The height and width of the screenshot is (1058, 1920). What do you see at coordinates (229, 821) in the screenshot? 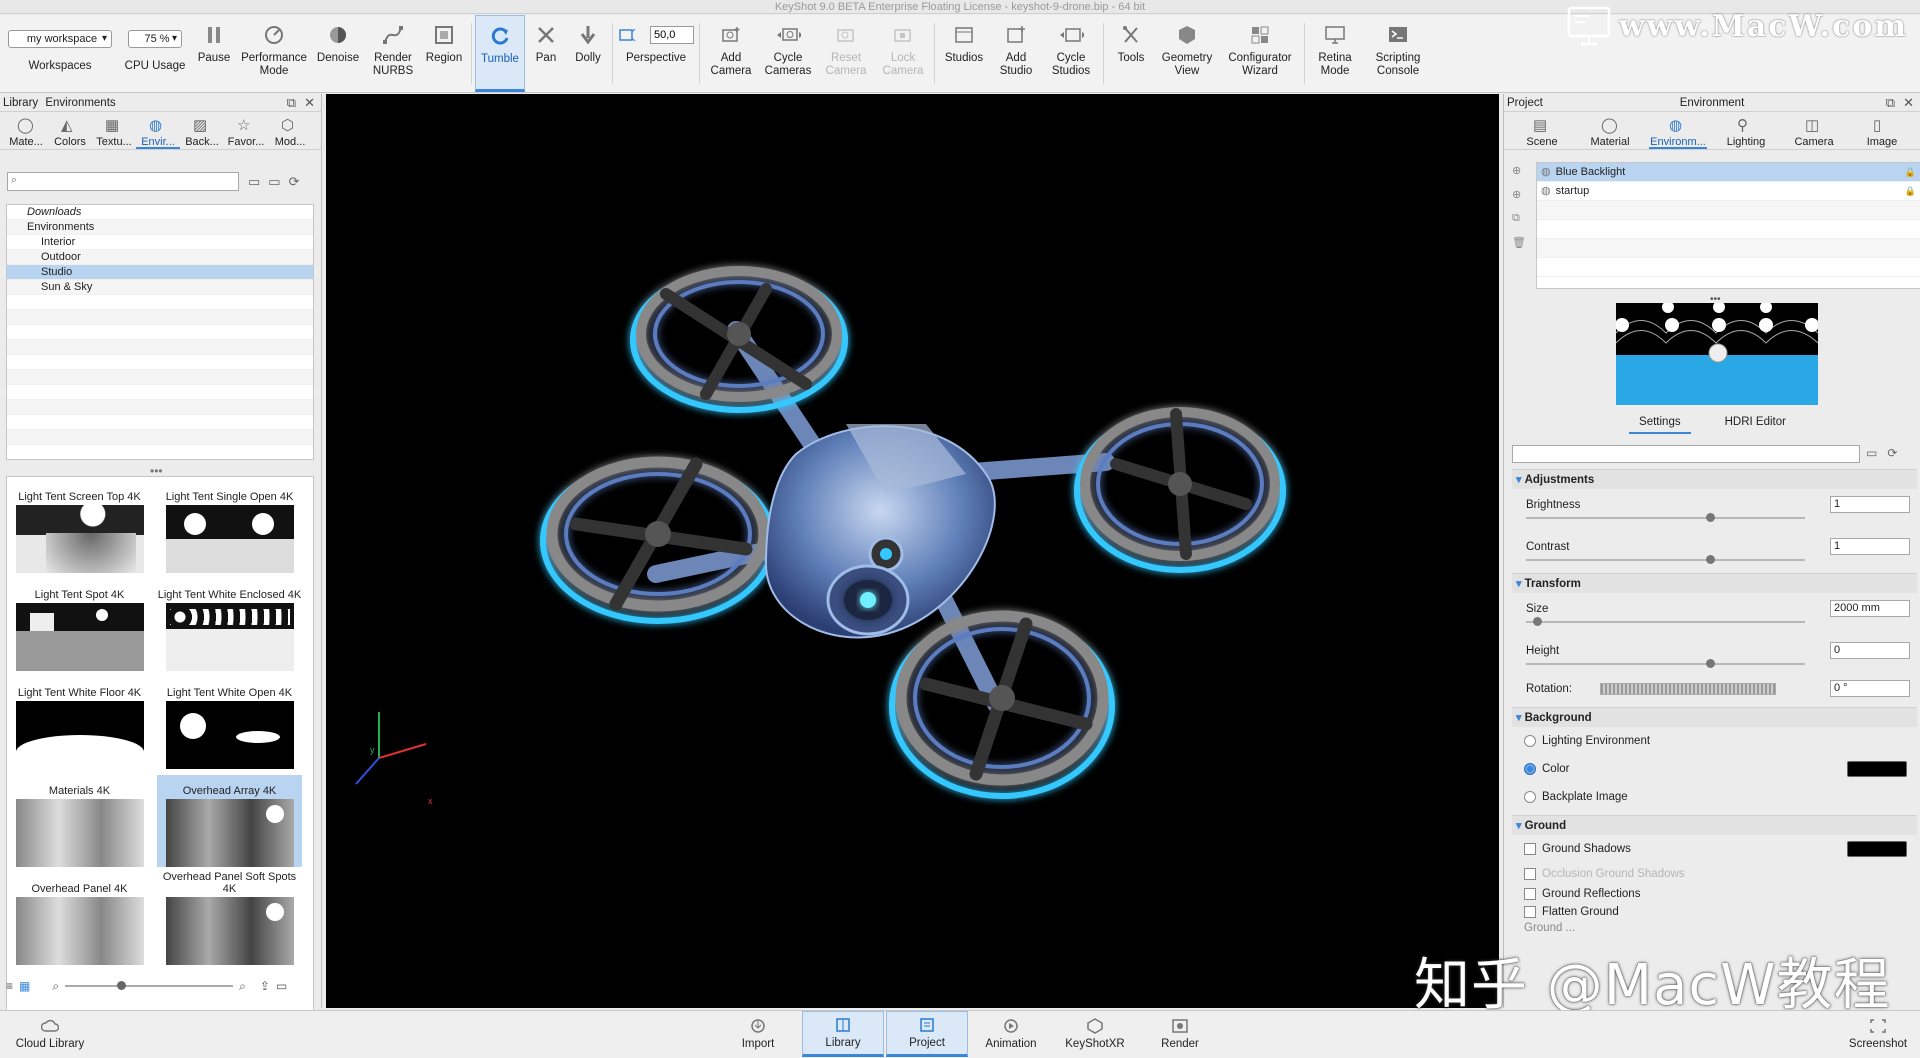
I see `environment-thumbnail: Overhead Array 4K` at bounding box center [229, 821].